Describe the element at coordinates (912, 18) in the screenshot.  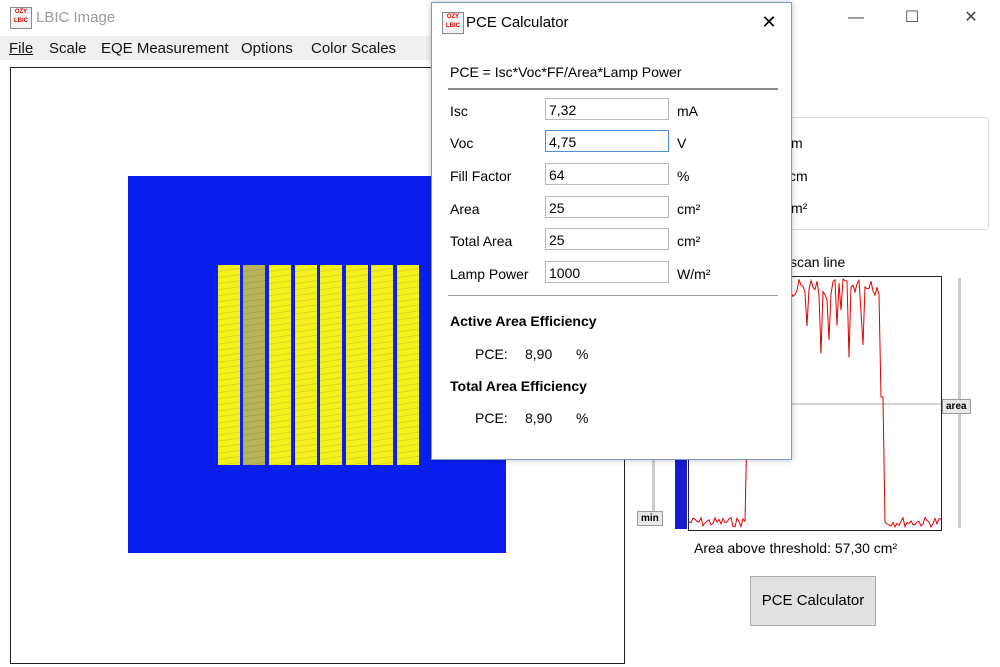
I see `maximize-button: ☐` at that location.